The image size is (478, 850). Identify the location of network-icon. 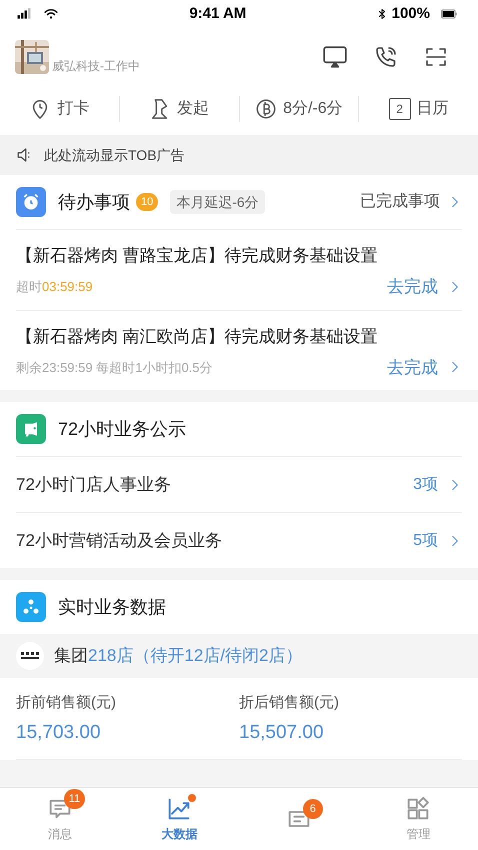
(31, 607).